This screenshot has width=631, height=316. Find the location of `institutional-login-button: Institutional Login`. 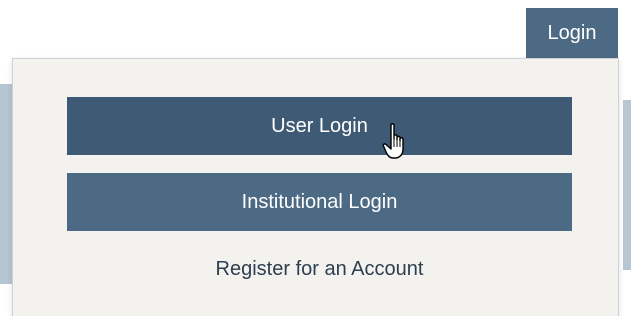

institutional-login-button: Institutional Login is located at coordinates (319, 202).